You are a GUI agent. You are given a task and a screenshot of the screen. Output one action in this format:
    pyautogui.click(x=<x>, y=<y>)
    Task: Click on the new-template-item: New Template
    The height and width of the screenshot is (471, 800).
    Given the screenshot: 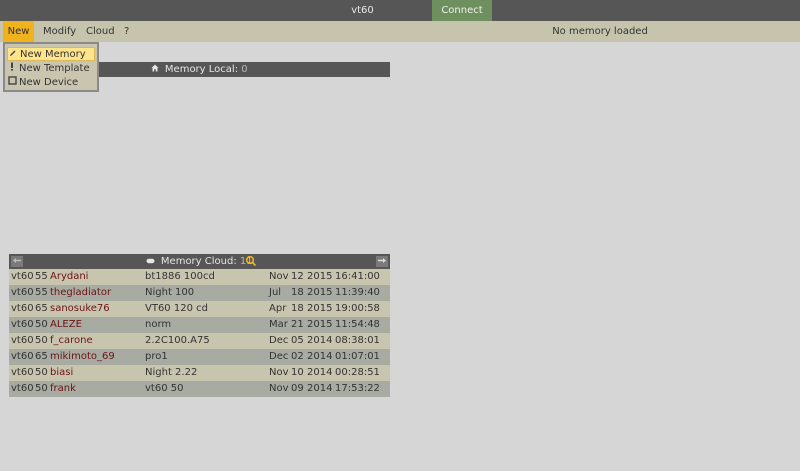 What is the action you would take?
    pyautogui.click(x=51, y=69)
    